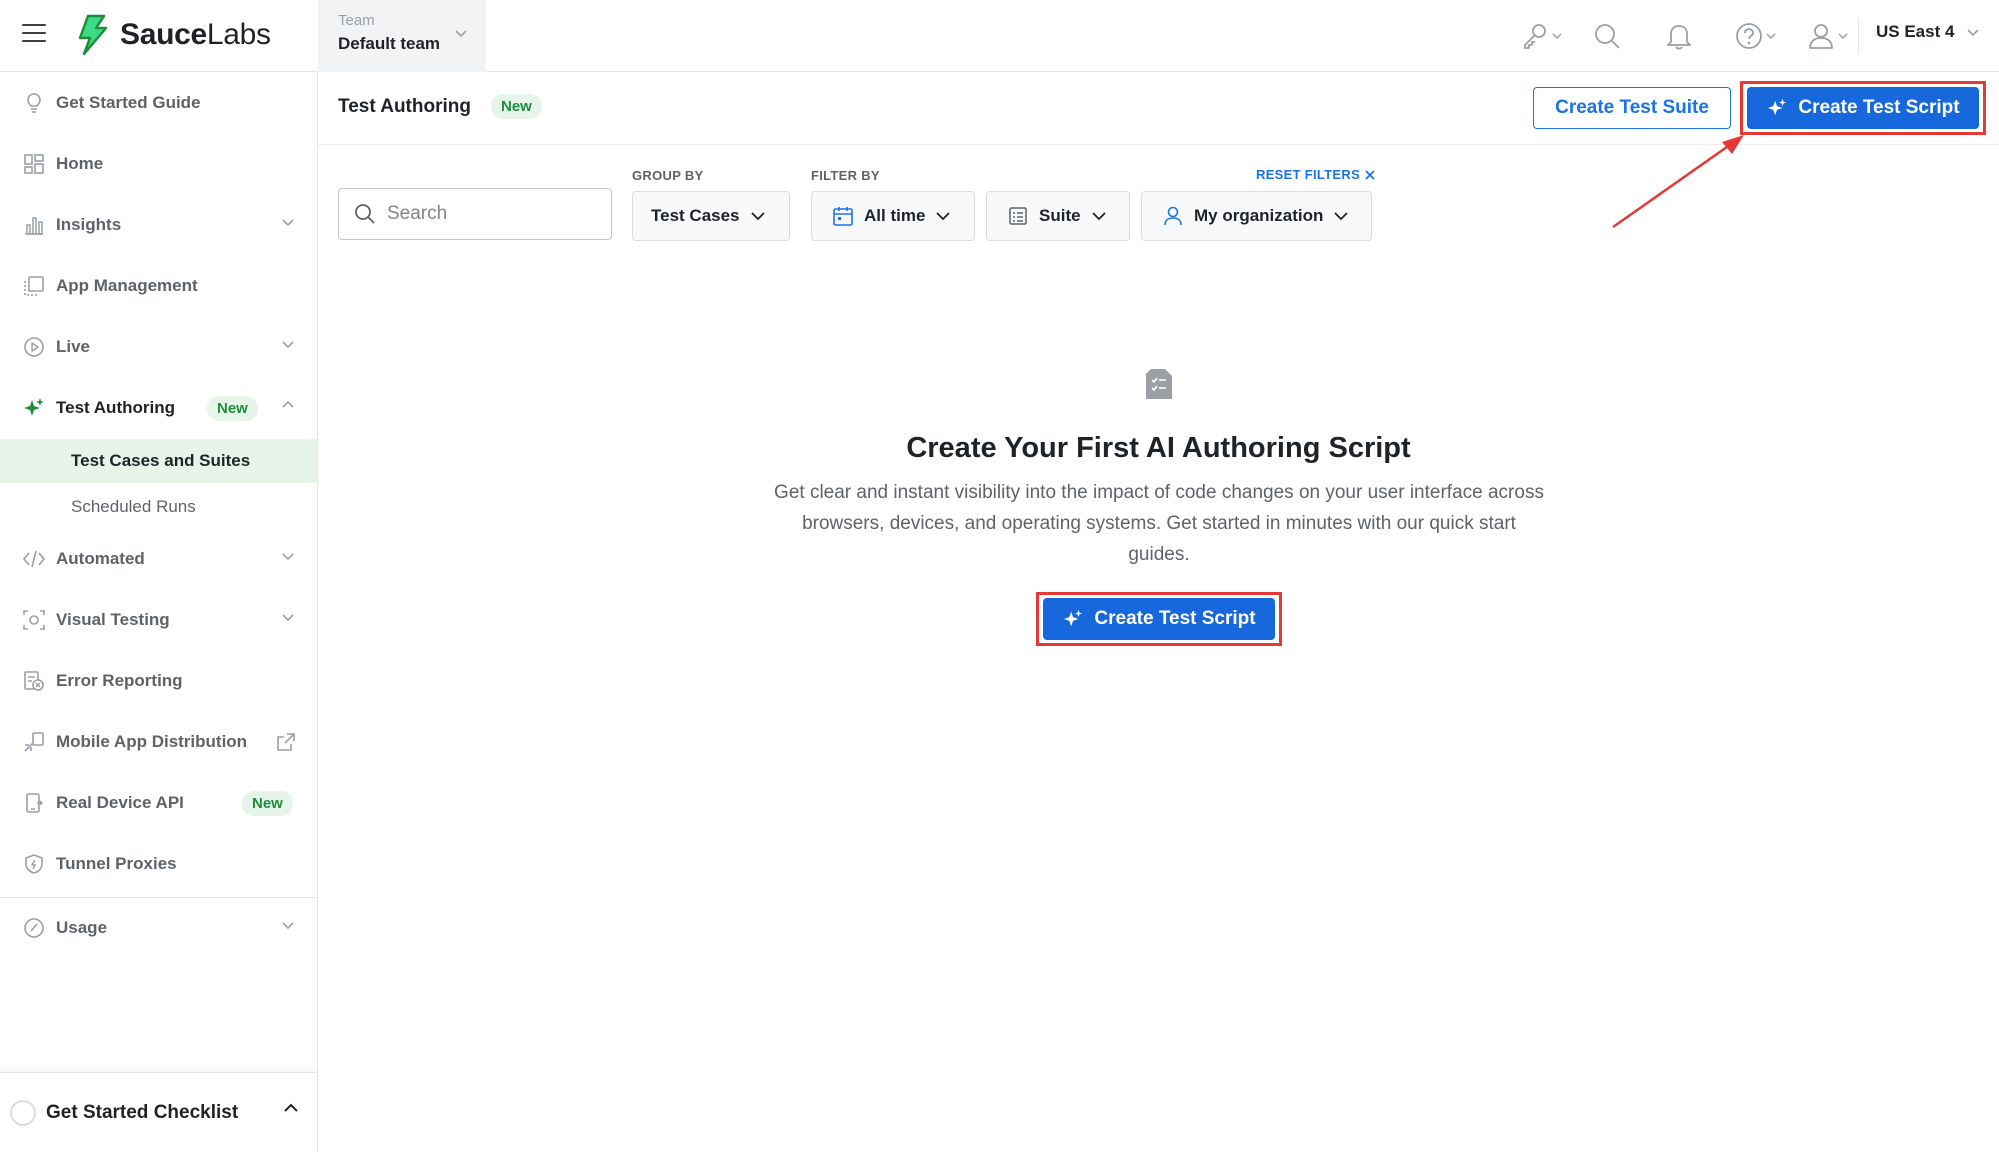  I want to click on app-management-icon, so click(34, 286).